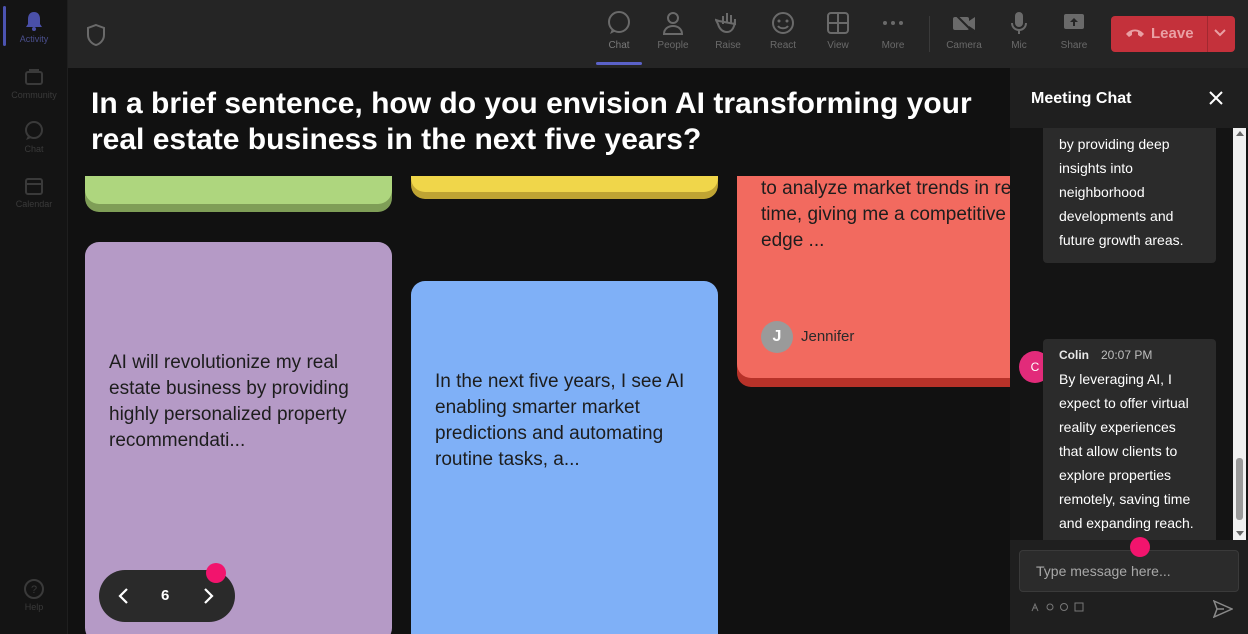 The image size is (1248, 634). I want to click on react-label: React, so click(783, 45).